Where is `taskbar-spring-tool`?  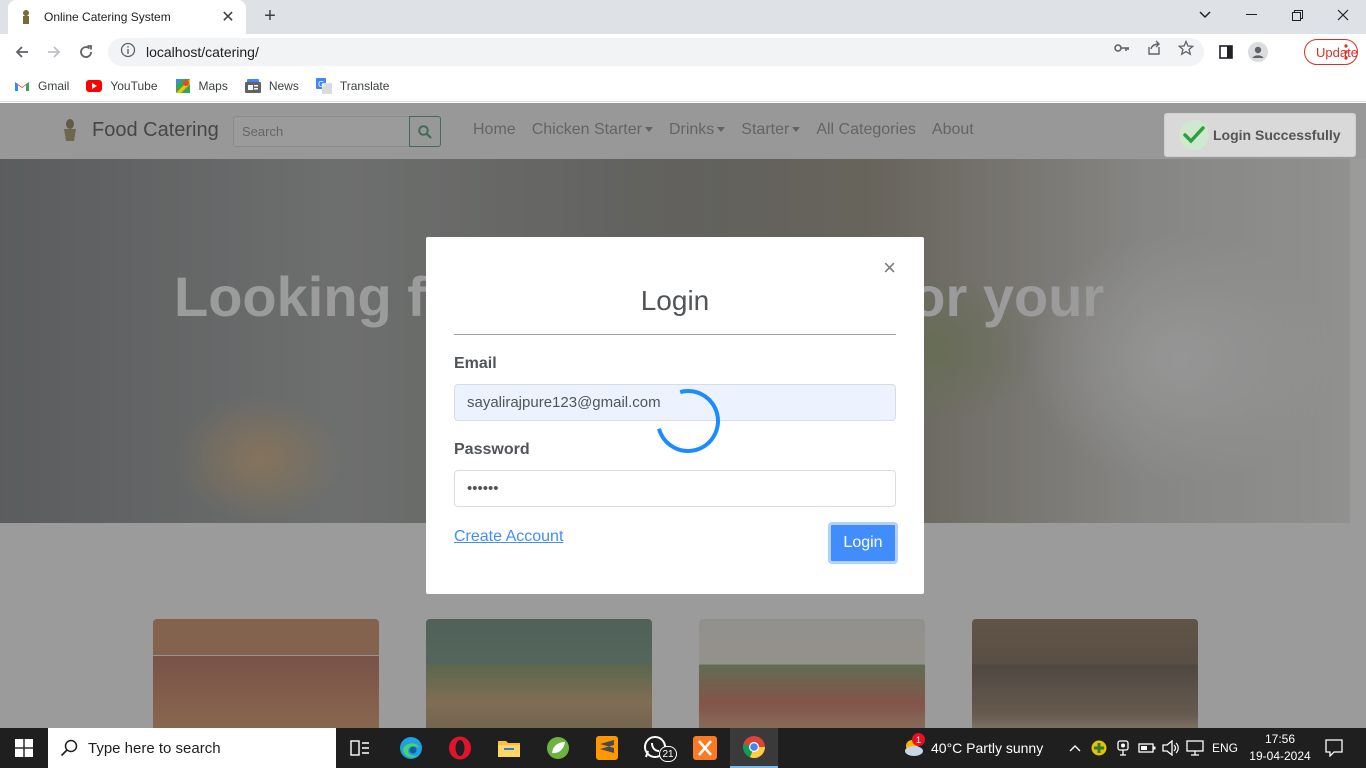 taskbar-spring-tool is located at coordinates (558, 748).